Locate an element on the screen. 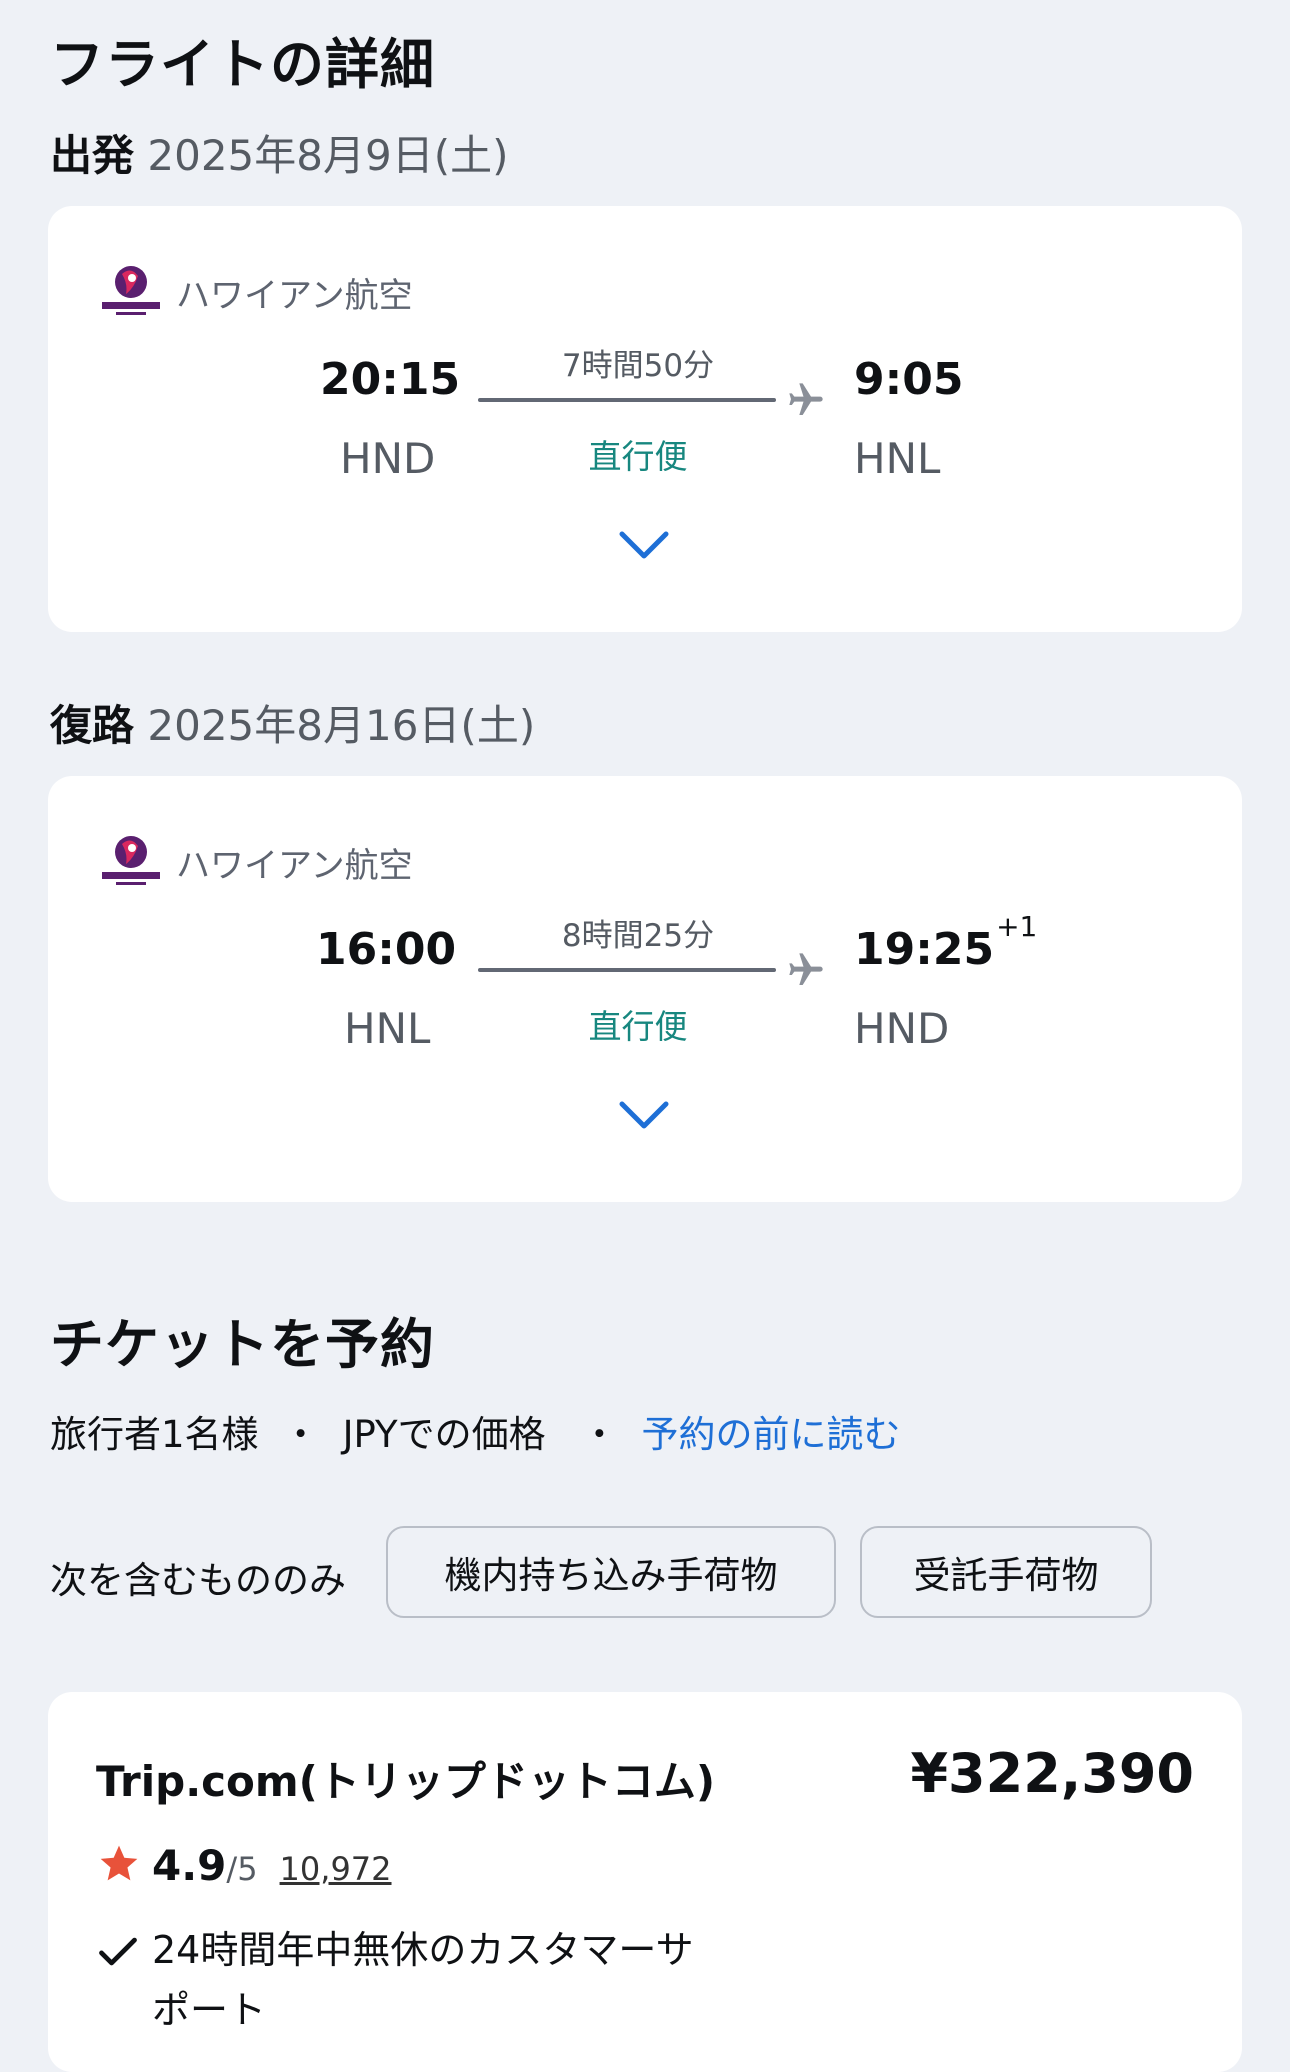 This screenshot has width=1290, height=2072. arrival-time: 9:05 is located at coordinates (908, 379).